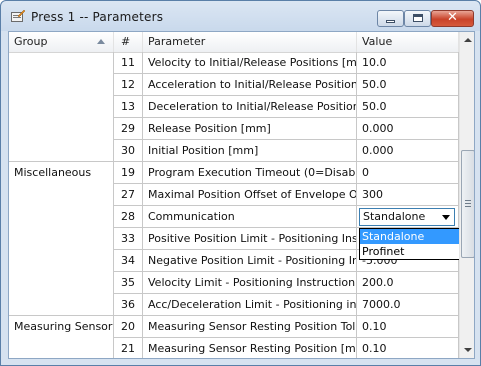 Image resolution: width=481 pixels, height=366 pixels. I want to click on number-cell: 35, so click(128, 283).